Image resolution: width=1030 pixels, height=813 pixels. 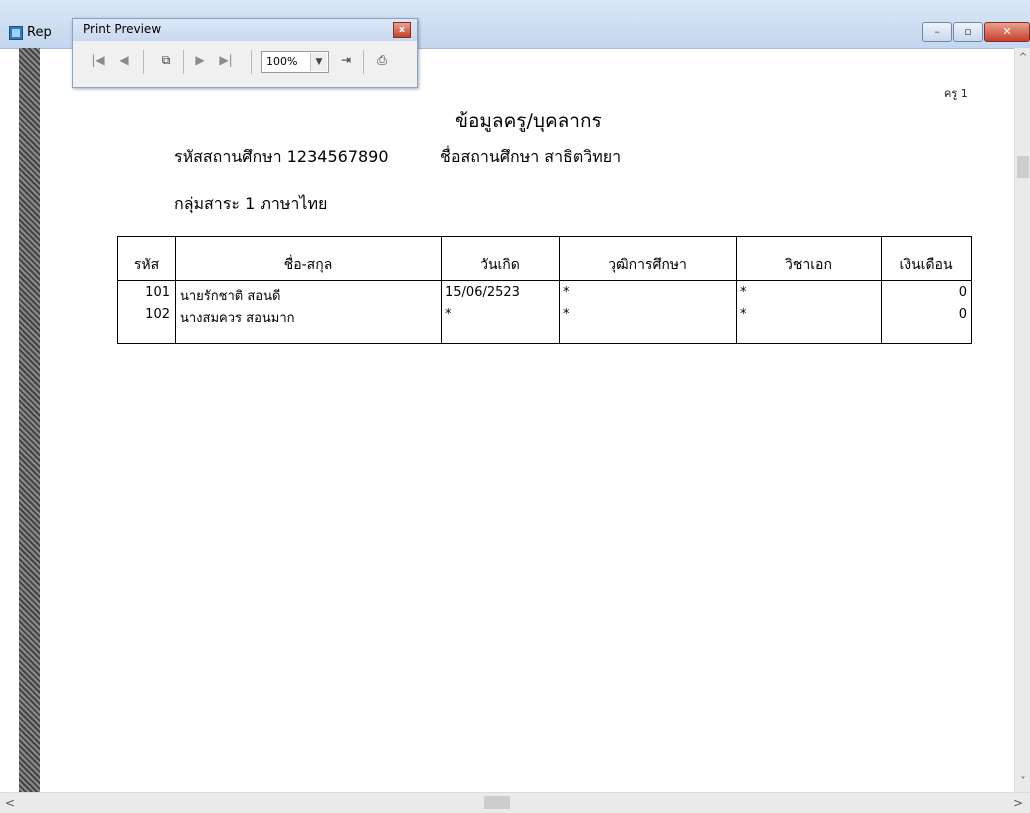 I want to click on row-1-id: 101, so click(x=157, y=292).